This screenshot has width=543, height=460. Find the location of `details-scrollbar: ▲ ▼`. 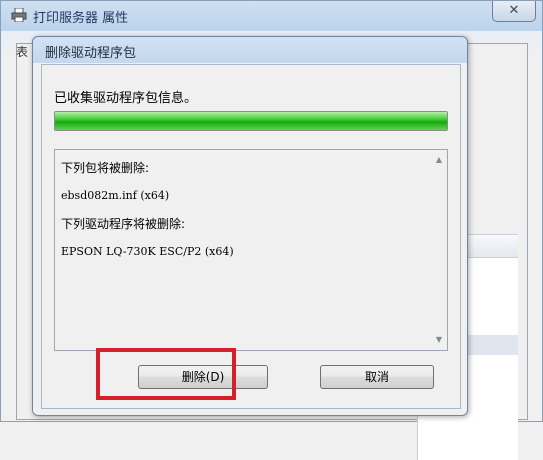

details-scrollbar: ▲ ▼ is located at coordinates (439, 250).